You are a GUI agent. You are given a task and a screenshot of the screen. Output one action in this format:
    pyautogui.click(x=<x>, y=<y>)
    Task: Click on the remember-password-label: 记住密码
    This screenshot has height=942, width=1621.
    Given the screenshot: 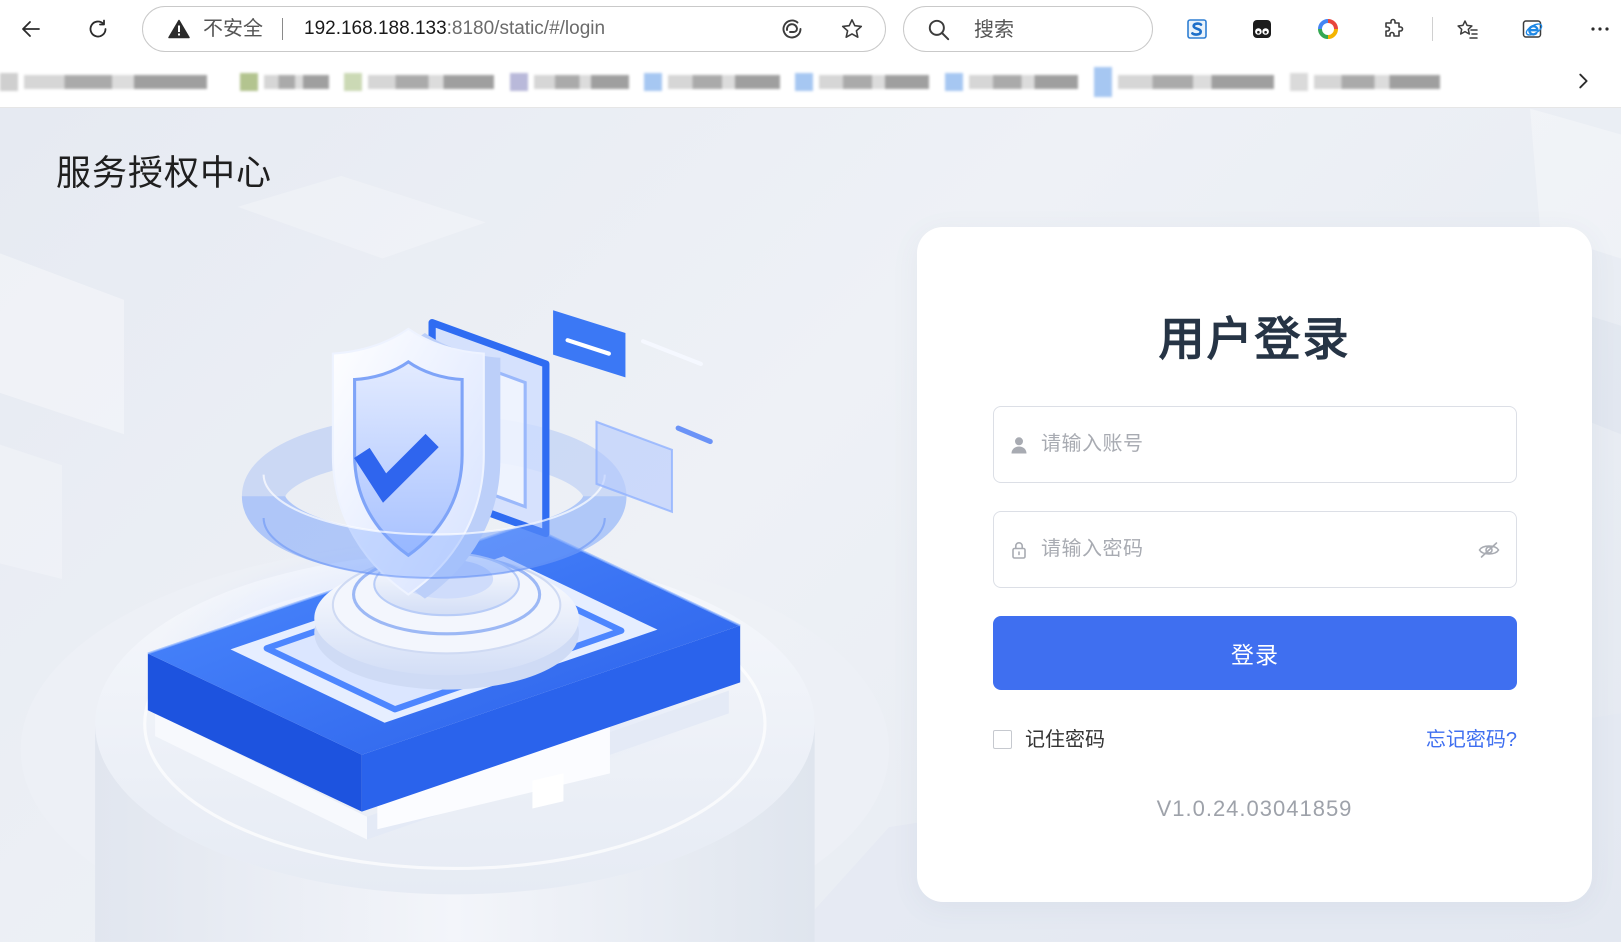 What is the action you would take?
    pyautogui.click(x=1065, y=740)
    